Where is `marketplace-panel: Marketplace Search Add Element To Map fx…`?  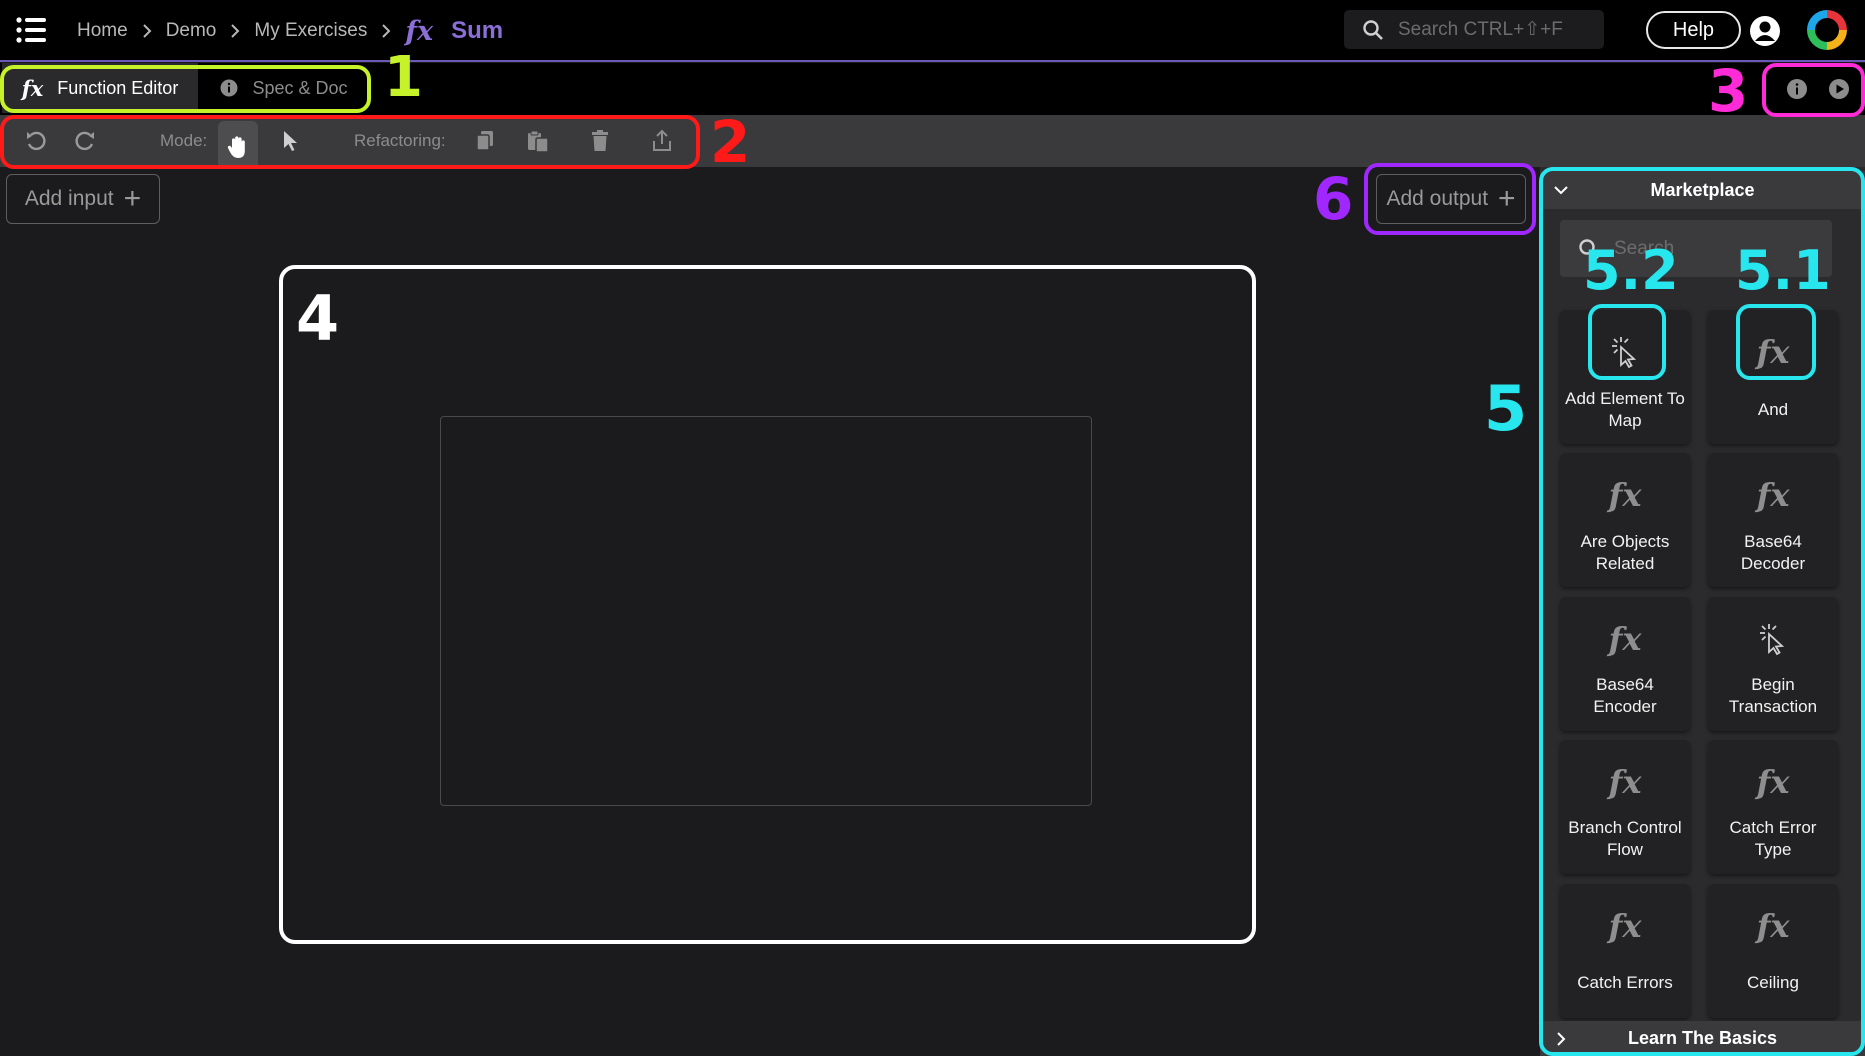
marketplace-panel: Marketplace Search Add Element To Map fx… is located at coordinates (1702, 611).